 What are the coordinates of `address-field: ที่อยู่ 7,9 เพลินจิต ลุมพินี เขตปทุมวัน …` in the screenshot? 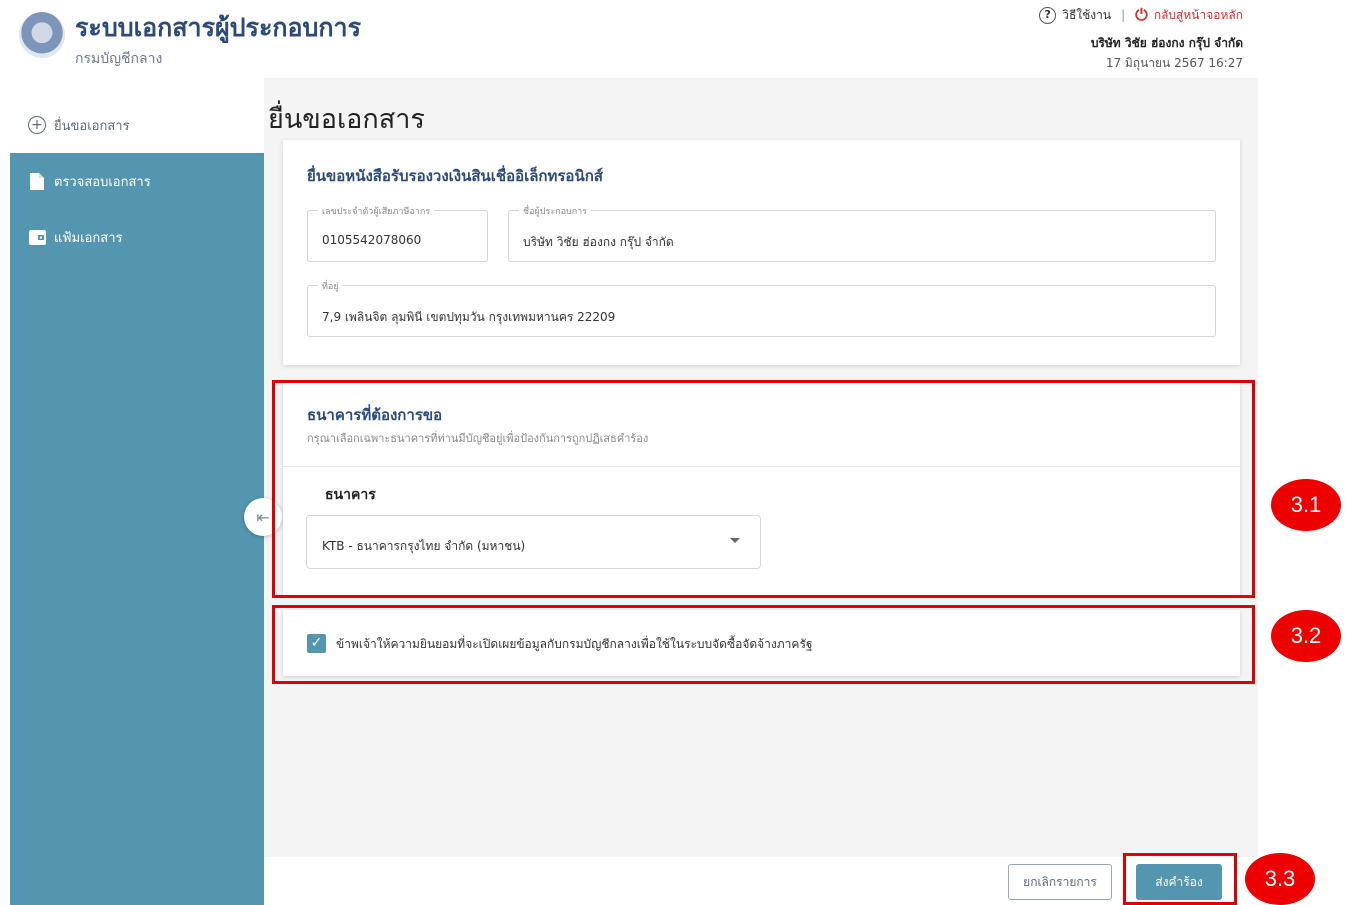 It's located at (761, 308).